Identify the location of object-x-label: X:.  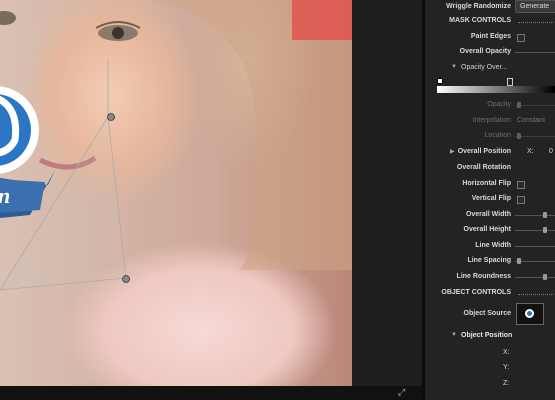
(506, 352).